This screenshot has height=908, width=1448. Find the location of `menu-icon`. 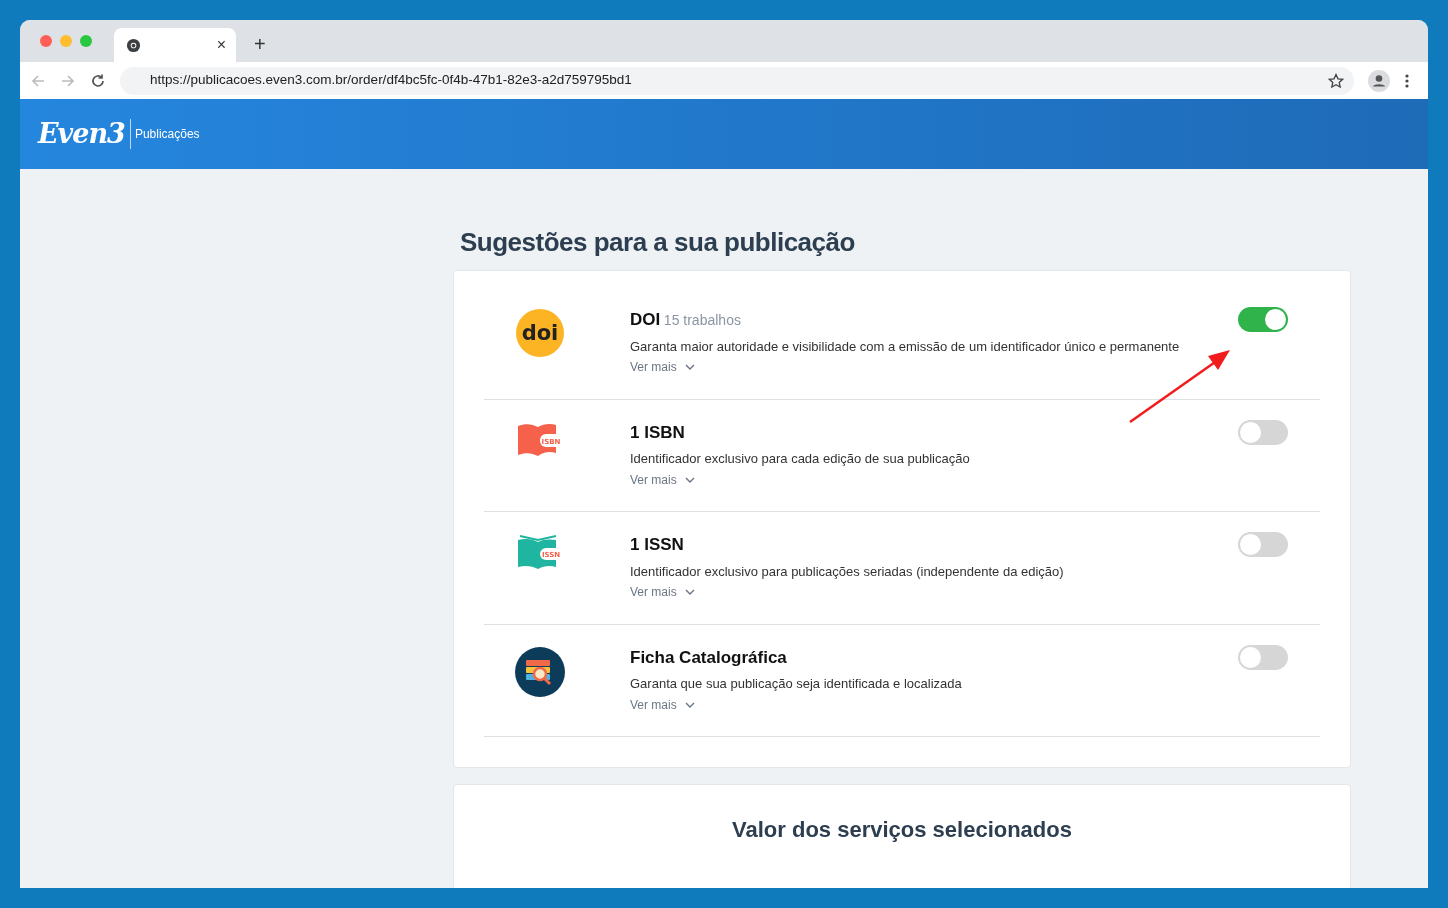

menu-icon is located at coordinates (1407, 80).